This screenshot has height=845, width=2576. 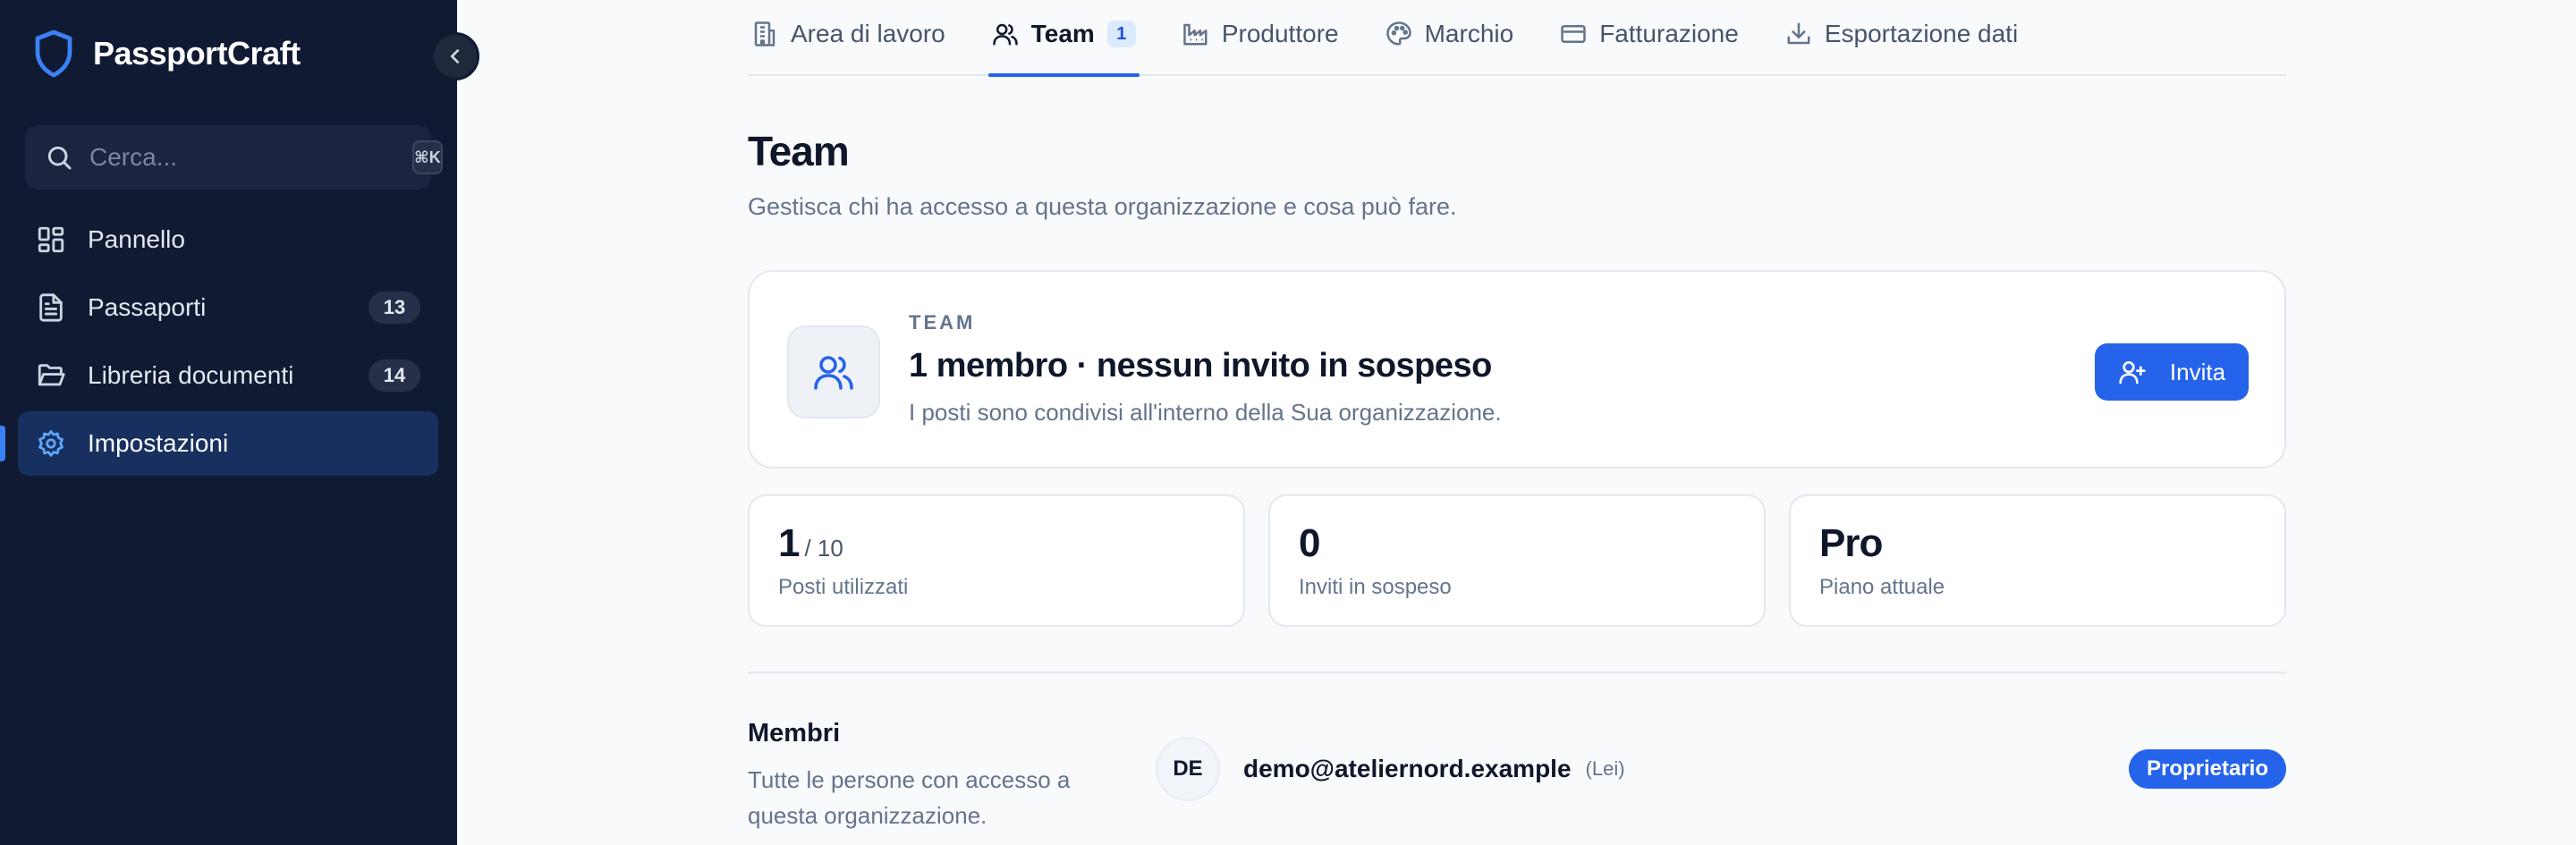 I want to click on brand-name: PassportCraft, so click(x=197, y=53).